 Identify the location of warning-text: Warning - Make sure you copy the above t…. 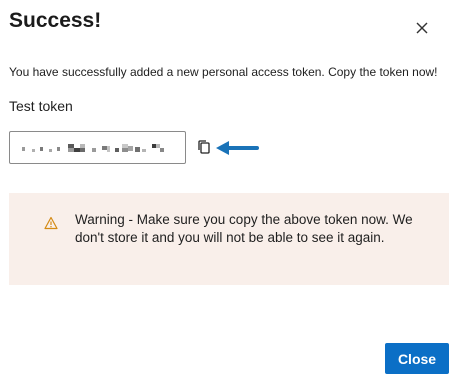
(244, 228).